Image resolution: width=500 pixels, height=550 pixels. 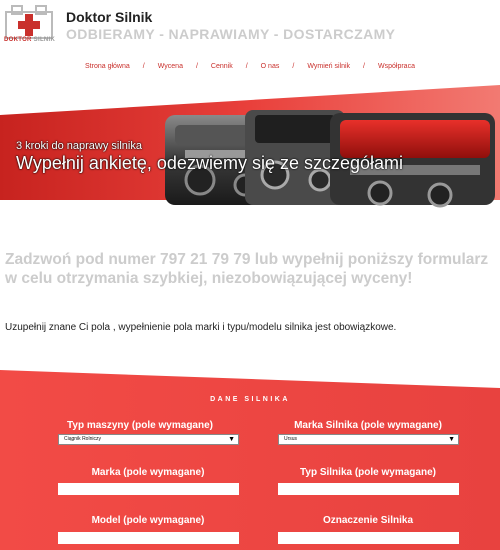 I want to click on nav-item-wycena: Wycena, so click(x=170, y=66).